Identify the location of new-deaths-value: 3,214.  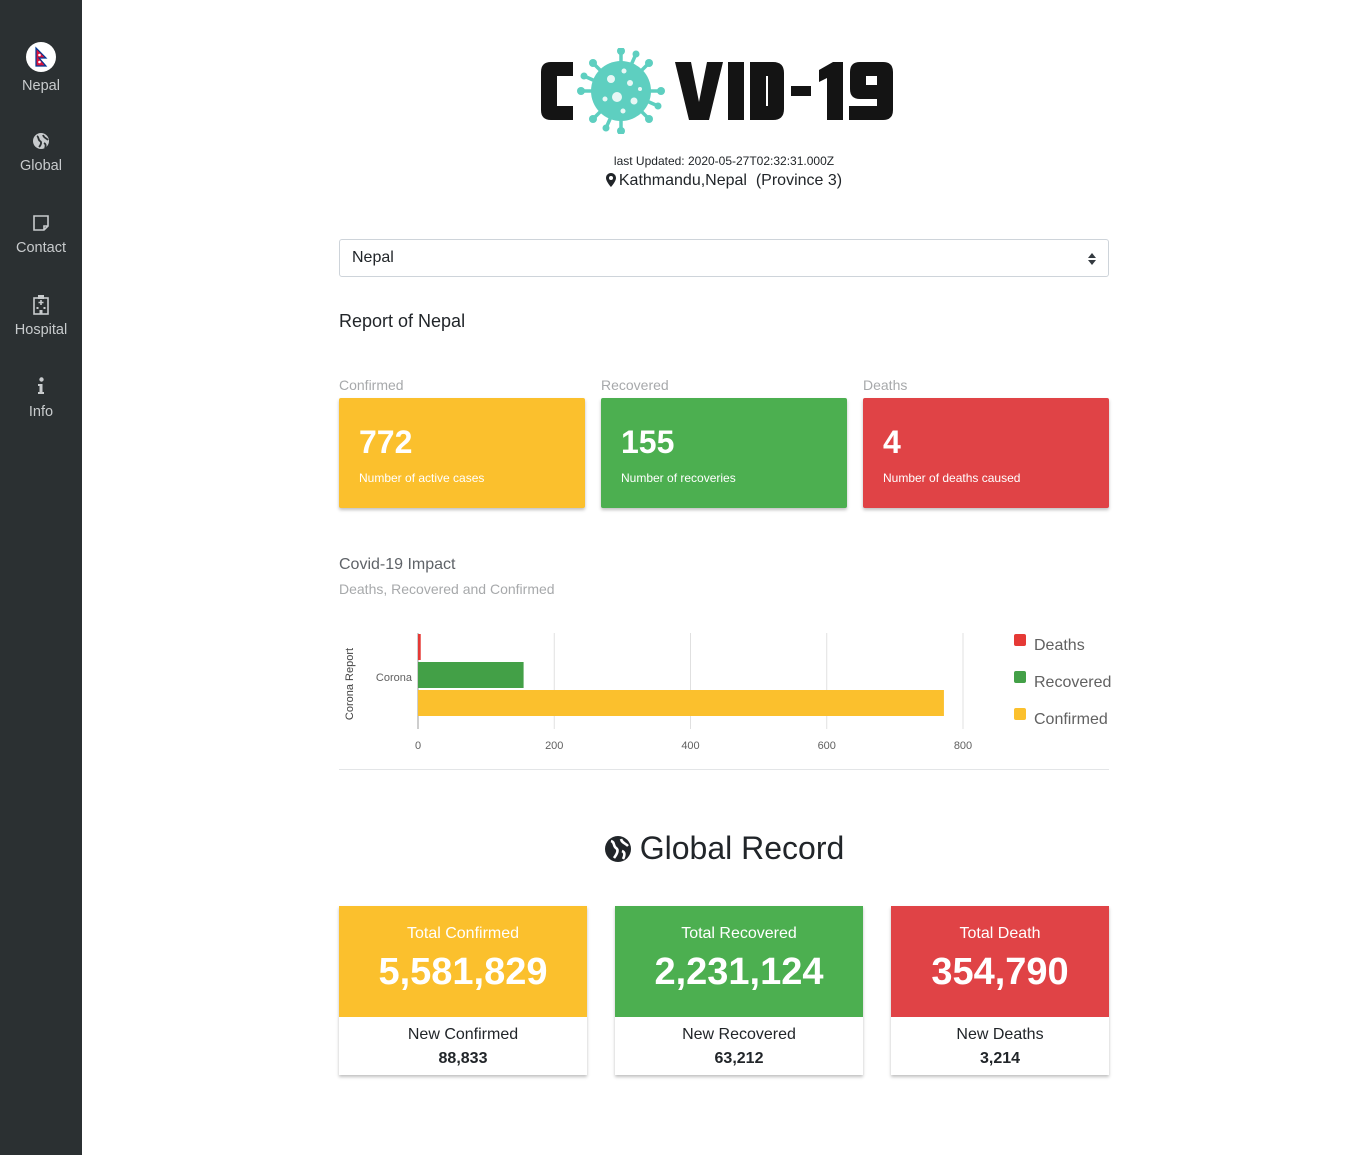
(1000, 1058).